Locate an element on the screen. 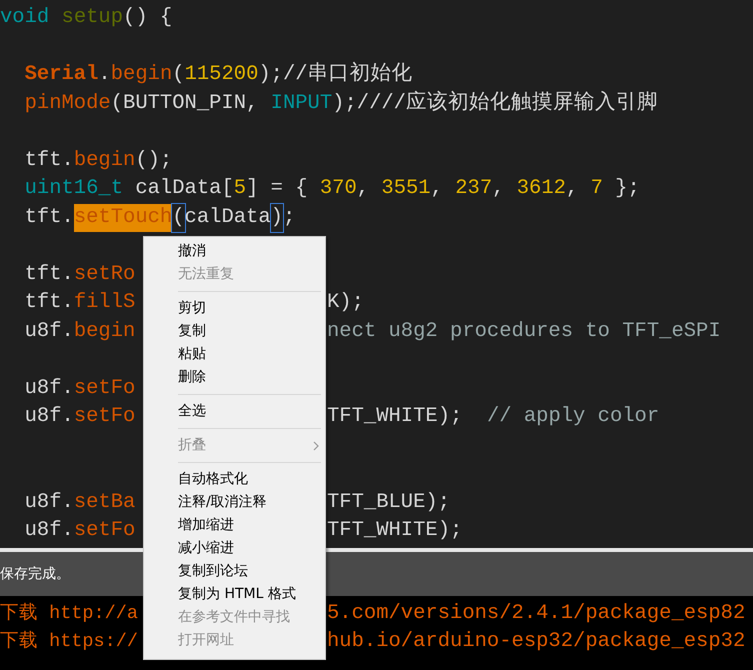 This screenshot has width=753, height=670. status-text: 保存完成。 is located at coordinates (35, 574).